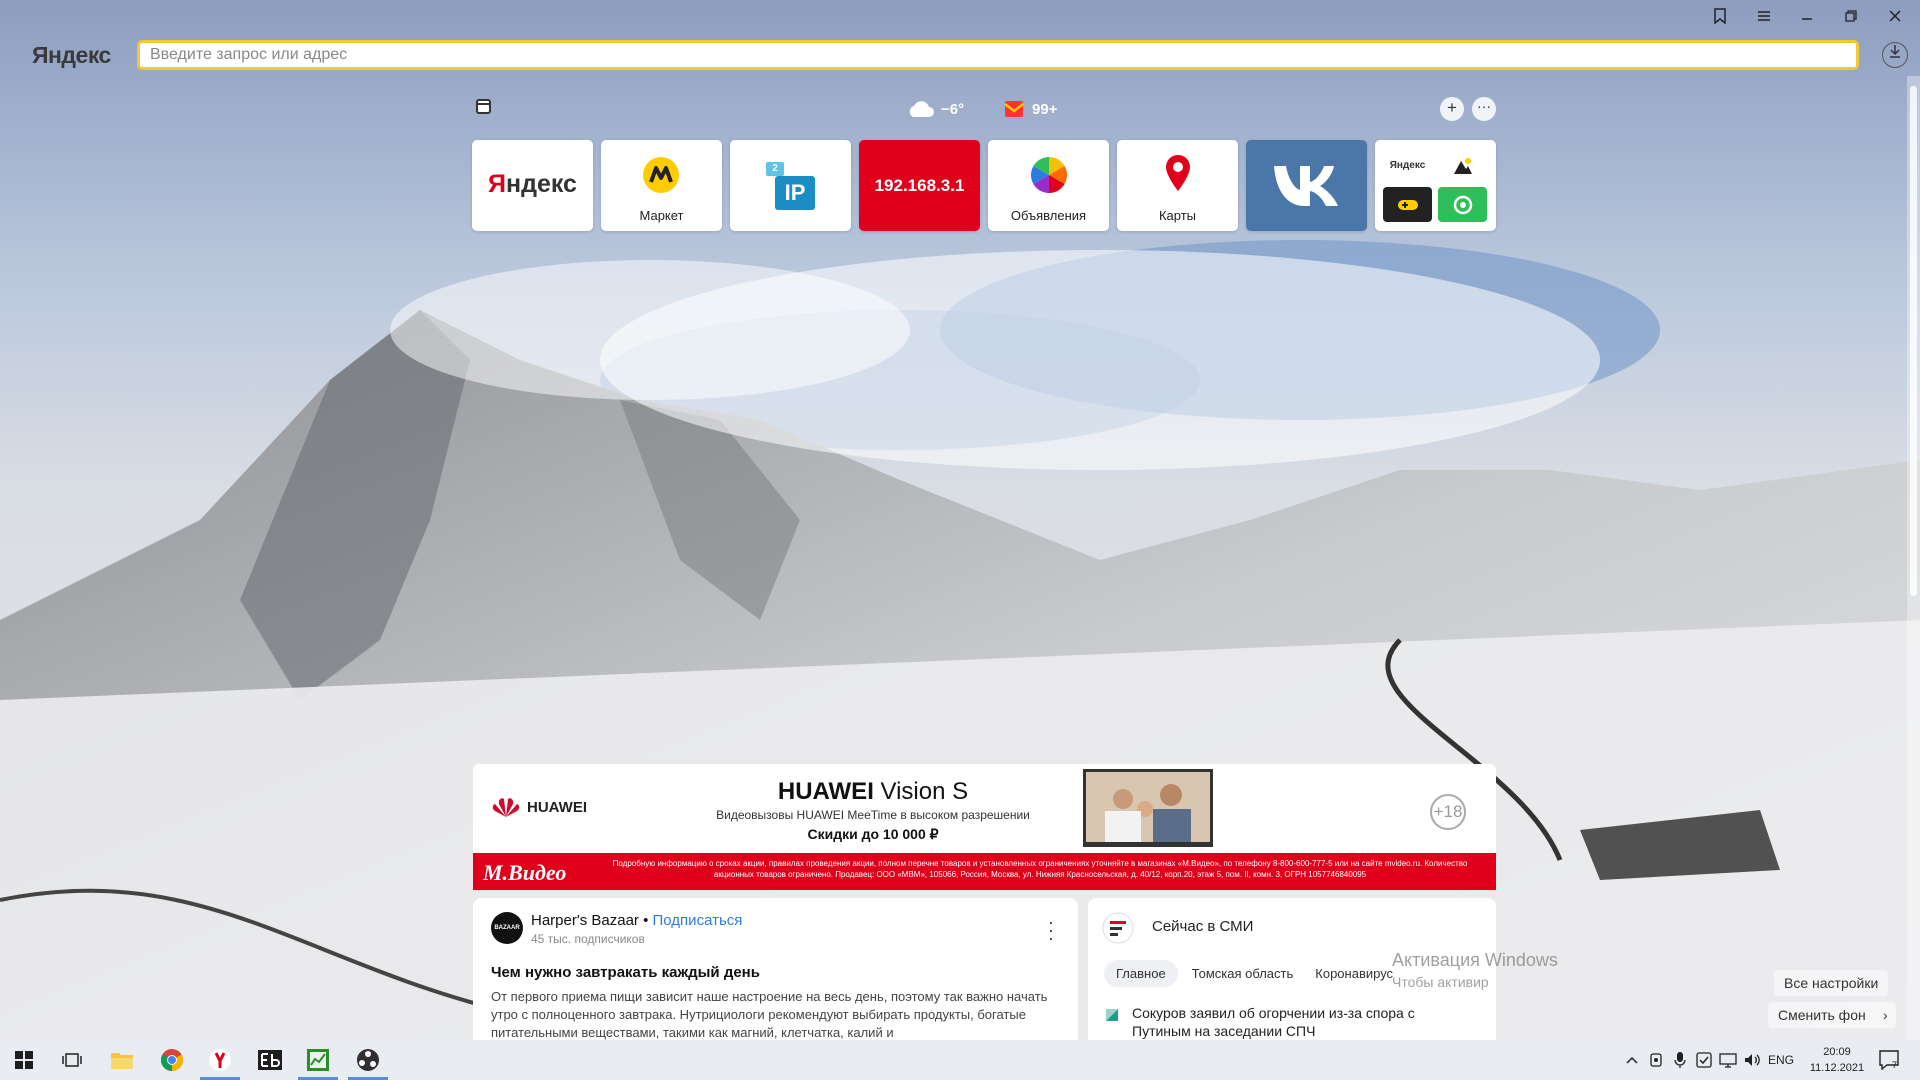 This screenshot has width=1920, height=1080. What do you see at coordinates (1752, 1060) in the screenshot?
I see `volume-icon` at bounding box center [1752, 1060].